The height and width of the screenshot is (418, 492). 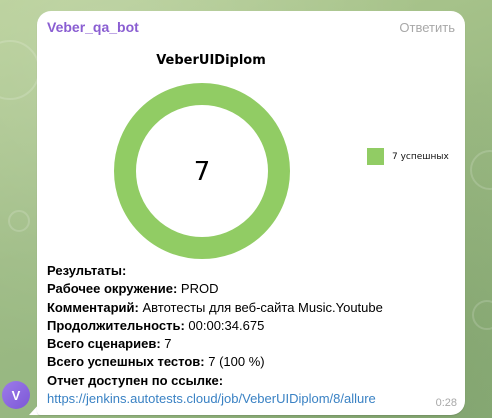 I want to click on environment-line: Рабочее окружение: PROD, so click(x=133, y=289).